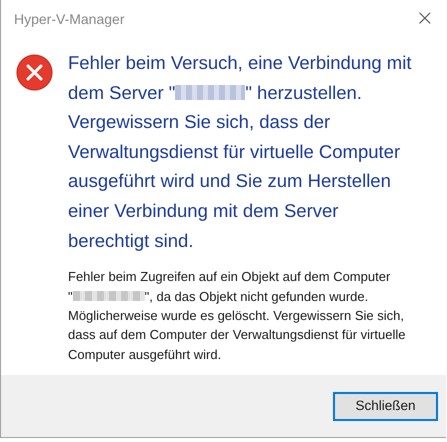 This screenshot has height=442, width=447. What do you see at coordinates (210, 92) in the screenshot?
I see `redacted-text` at bounding box center [210, 92].